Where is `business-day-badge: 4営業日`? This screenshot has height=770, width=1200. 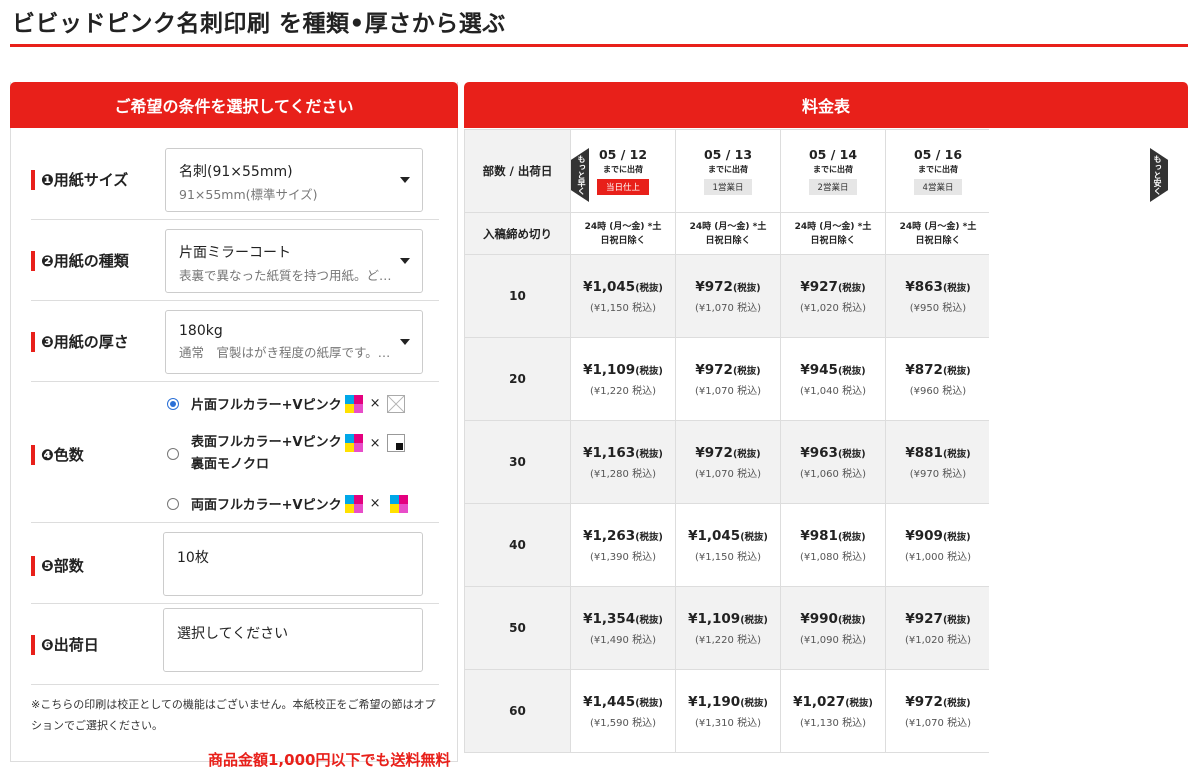
business-day-badge: 4営業日 is located at coordinates (938, 187).